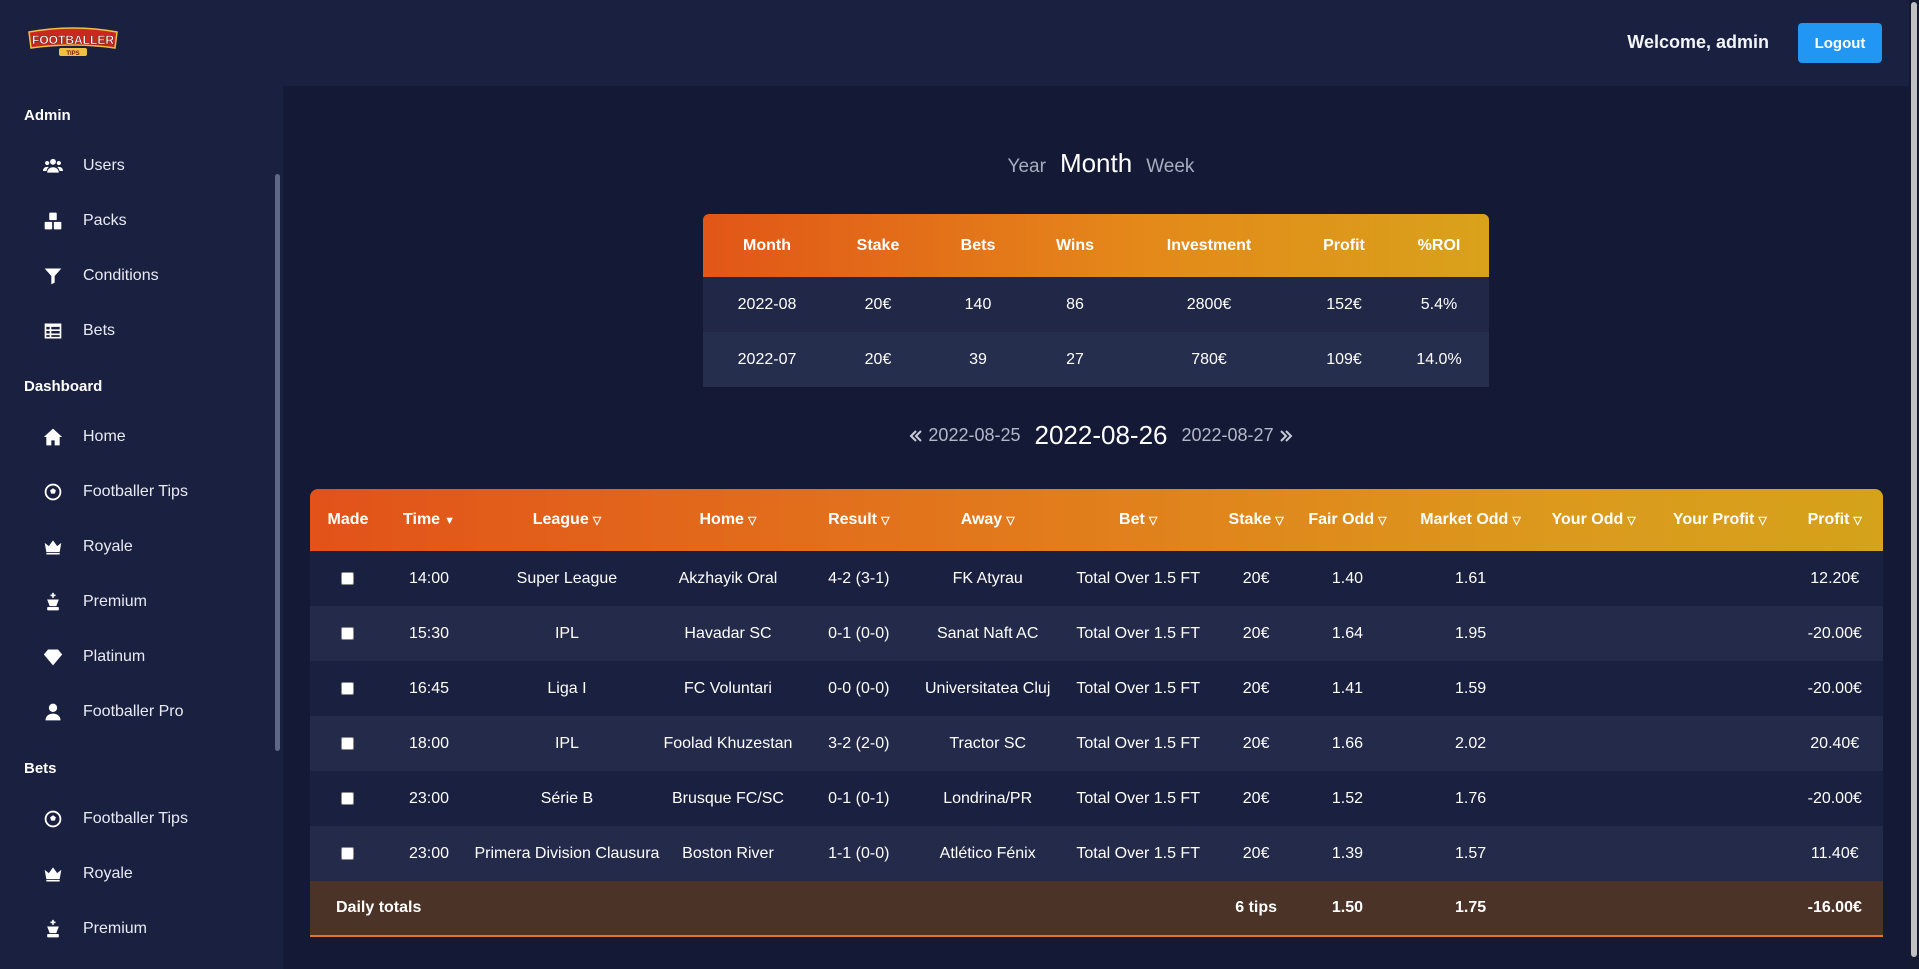 The image size is (1919, 969). I want to click on profit-cell: -20.00€, so click(1834, 633).